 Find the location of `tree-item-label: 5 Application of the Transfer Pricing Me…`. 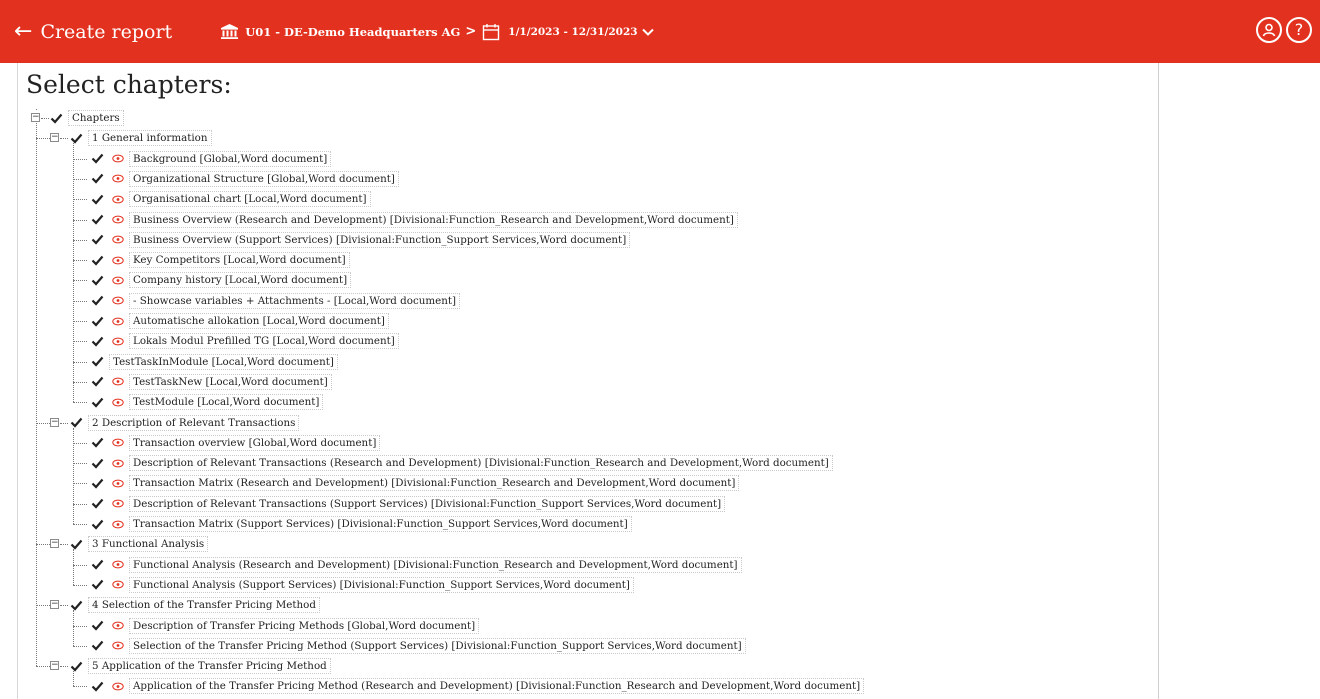

tree-item-label: 5 Application of the Transfer Pricing Me… is located at coordinates (209, 666).